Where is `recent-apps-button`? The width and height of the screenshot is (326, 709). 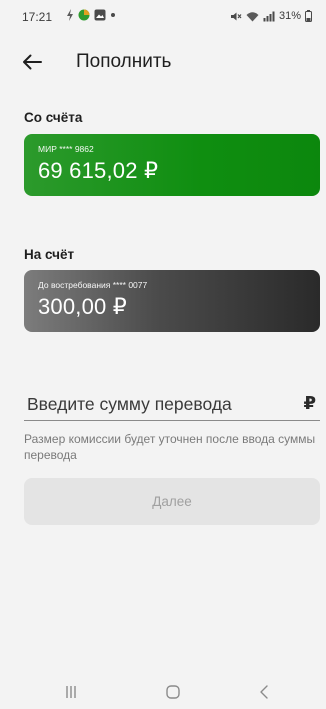 recent-apps-button is located at coordinates (71, 692).